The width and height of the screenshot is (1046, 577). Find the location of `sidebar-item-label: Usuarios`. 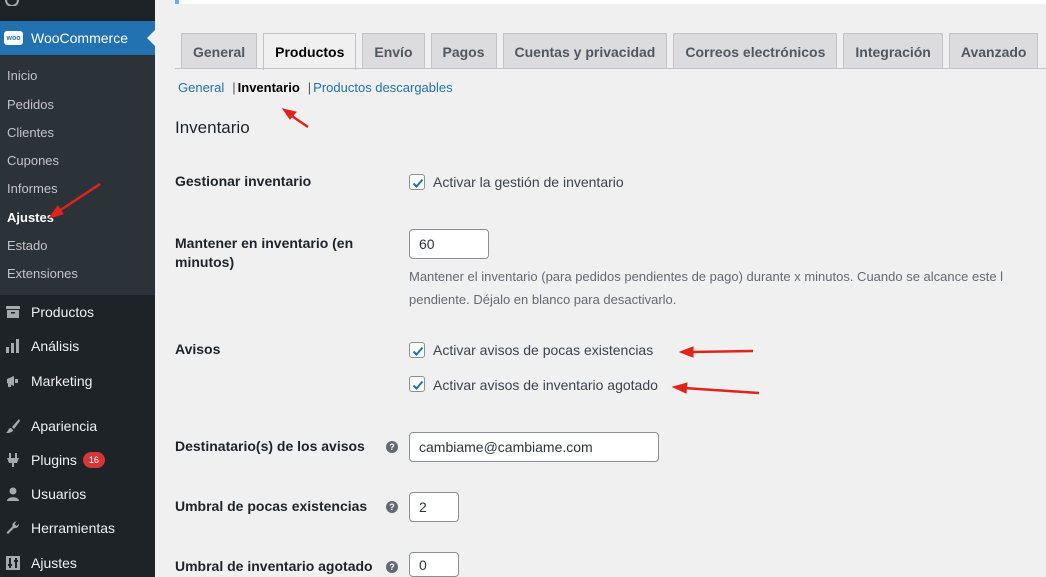

sidebar-item-label: Usuarios is located at coordinates (59, 494).